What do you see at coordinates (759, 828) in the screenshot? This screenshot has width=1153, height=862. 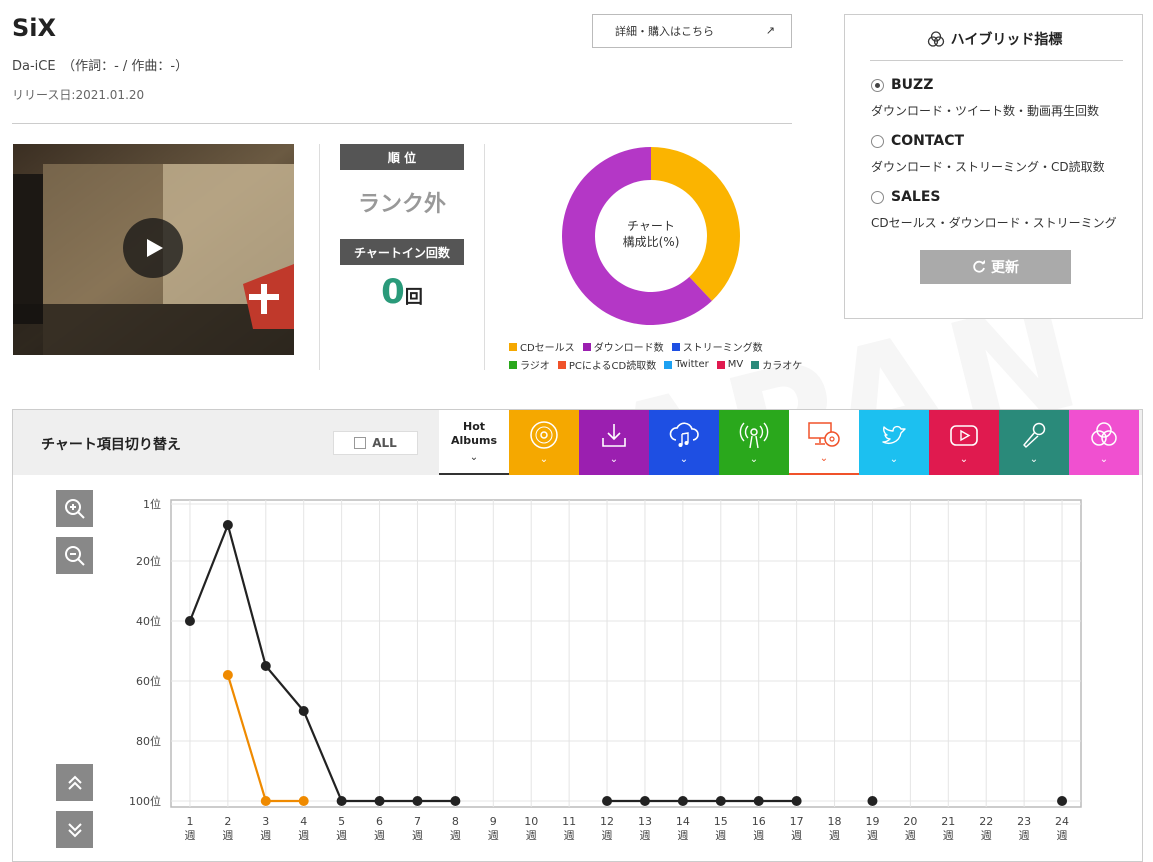 I see `x-tick-label: 16 週` at bounding box center [759, 828].